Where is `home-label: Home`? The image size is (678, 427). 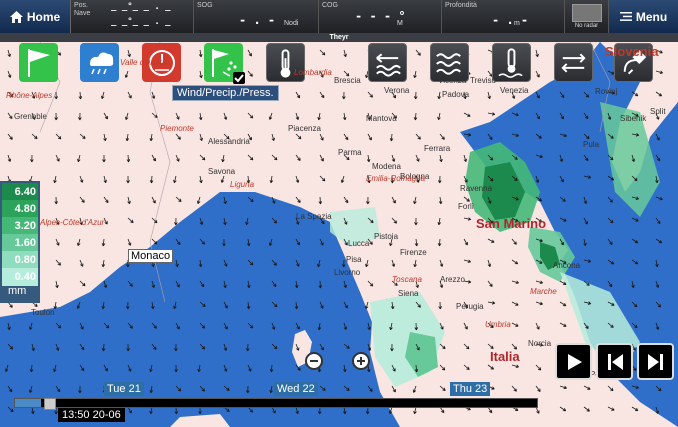 home-label: Home is located at coordinates (43, 16).